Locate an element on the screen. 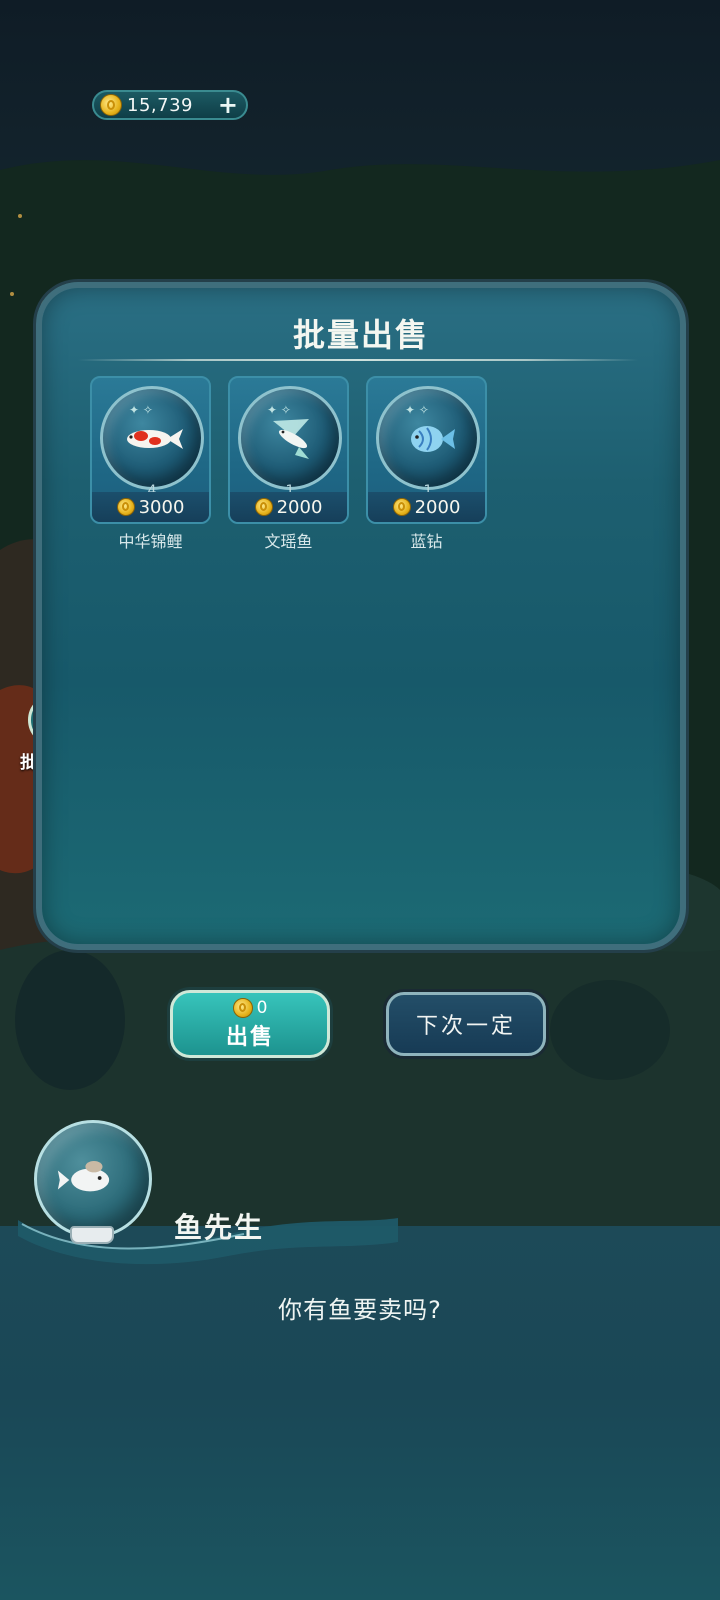 Image resolution: width=720 pixels, height=1600 pixels. add-coins-button: + is located at coordinates (228, 105).